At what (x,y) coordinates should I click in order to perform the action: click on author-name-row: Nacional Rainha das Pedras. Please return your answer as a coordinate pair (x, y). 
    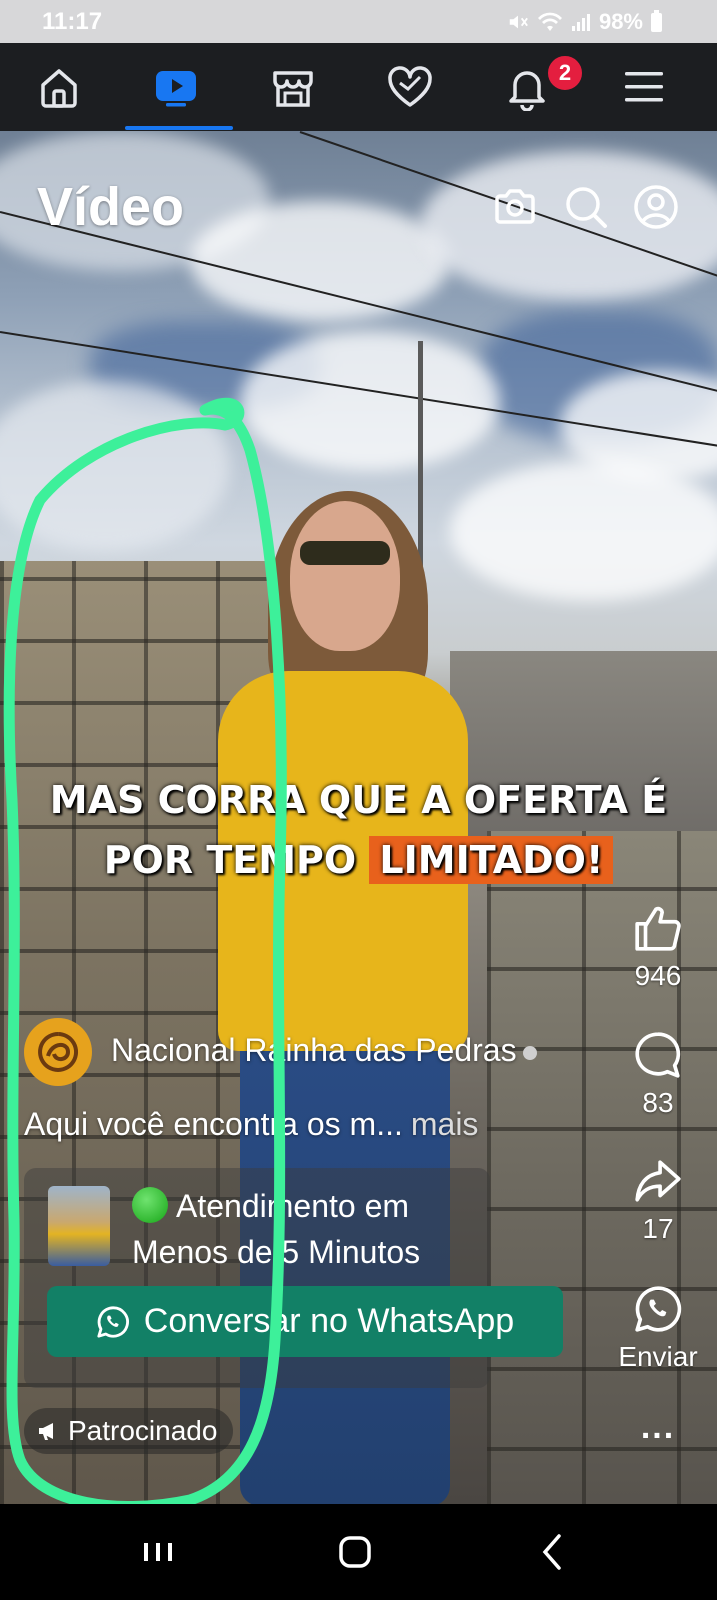
    Looking at the image, I should click on (324, 1050).